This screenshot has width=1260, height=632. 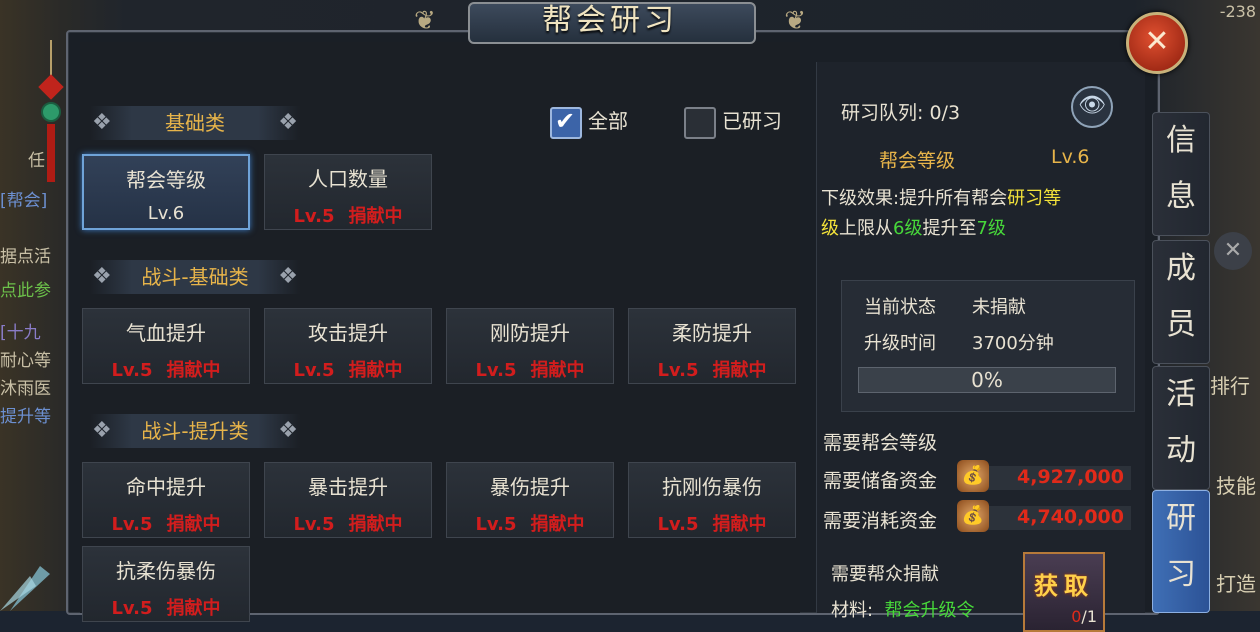 What do you see at coordinates (914, 198) in the screenshot?
I see `effect-text: 下级效果:提升所有帮会` at bounding box center [914, 198].